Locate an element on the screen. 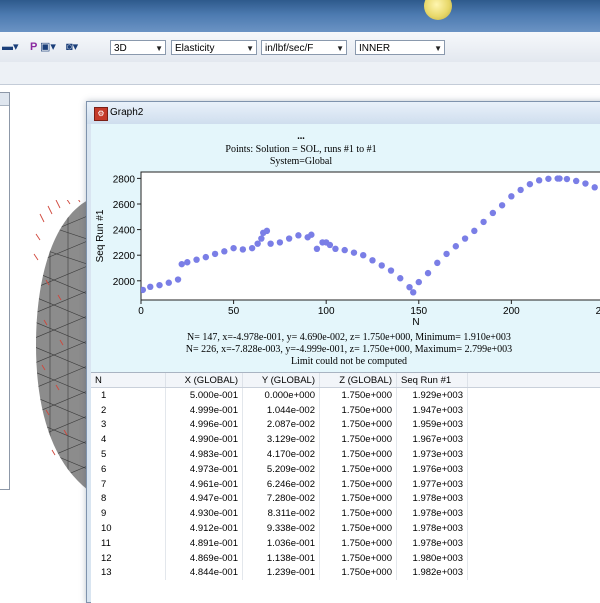 The image size is (600, 603). chevron-down-icon: ▼ is located at coordinates (159, 48).